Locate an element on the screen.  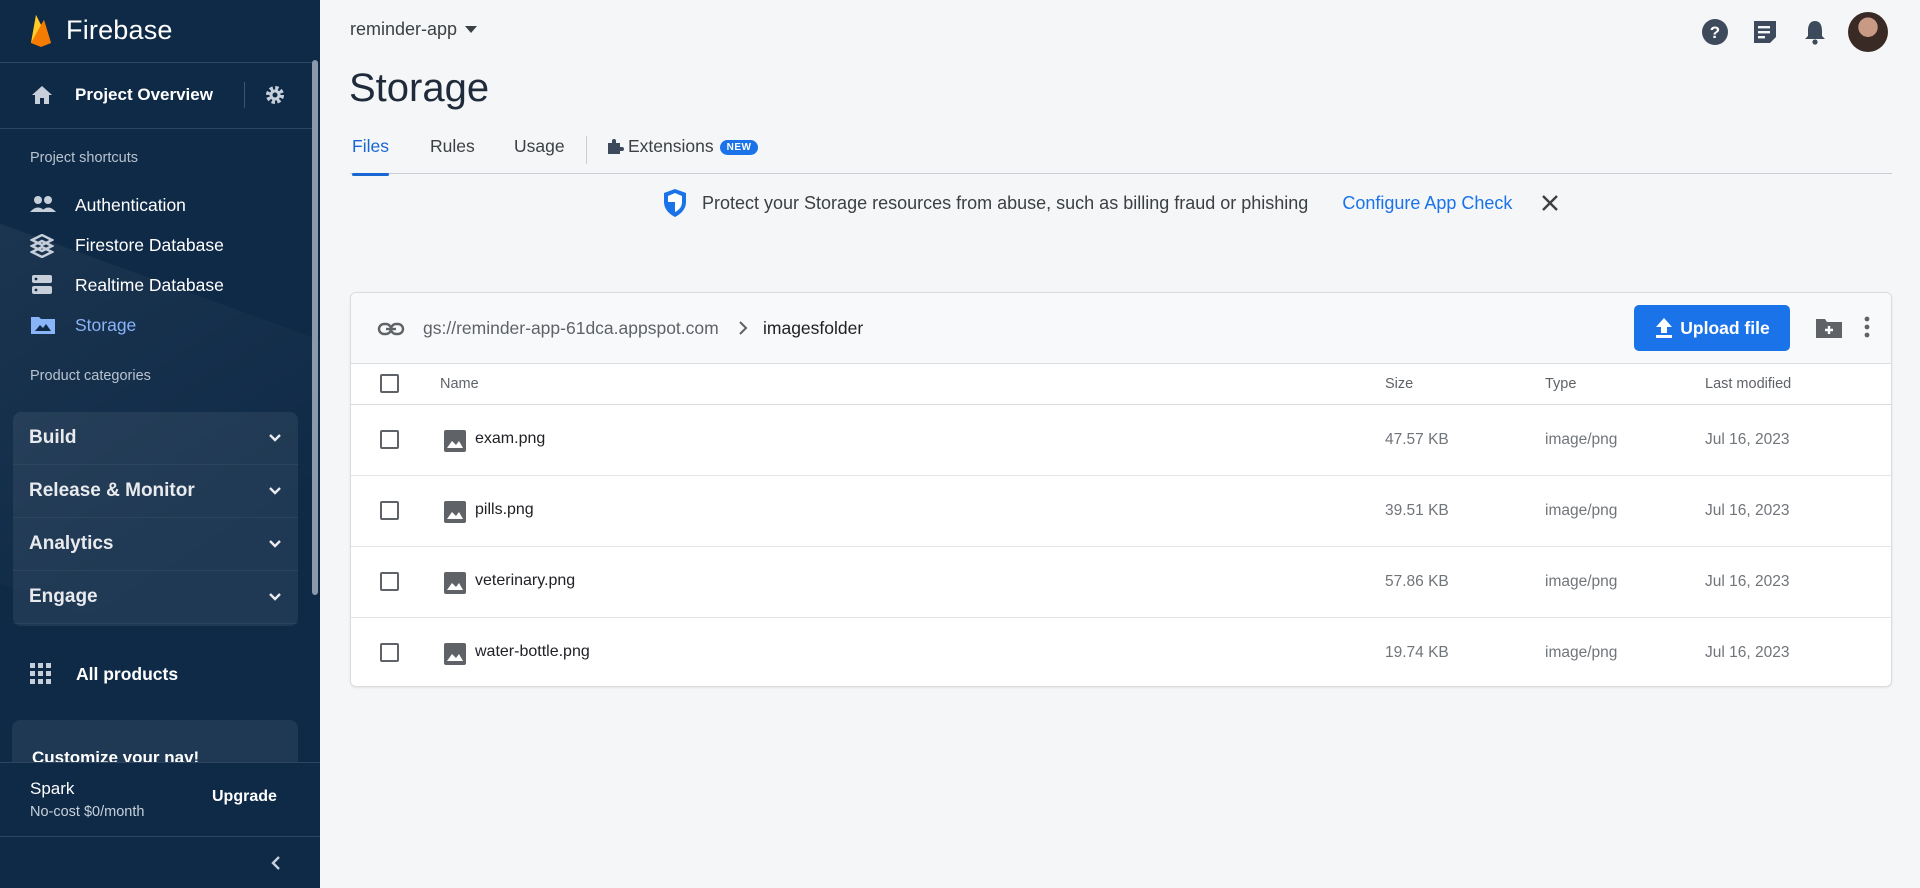
chevron-right-icon is located at coordinates (743, 328).